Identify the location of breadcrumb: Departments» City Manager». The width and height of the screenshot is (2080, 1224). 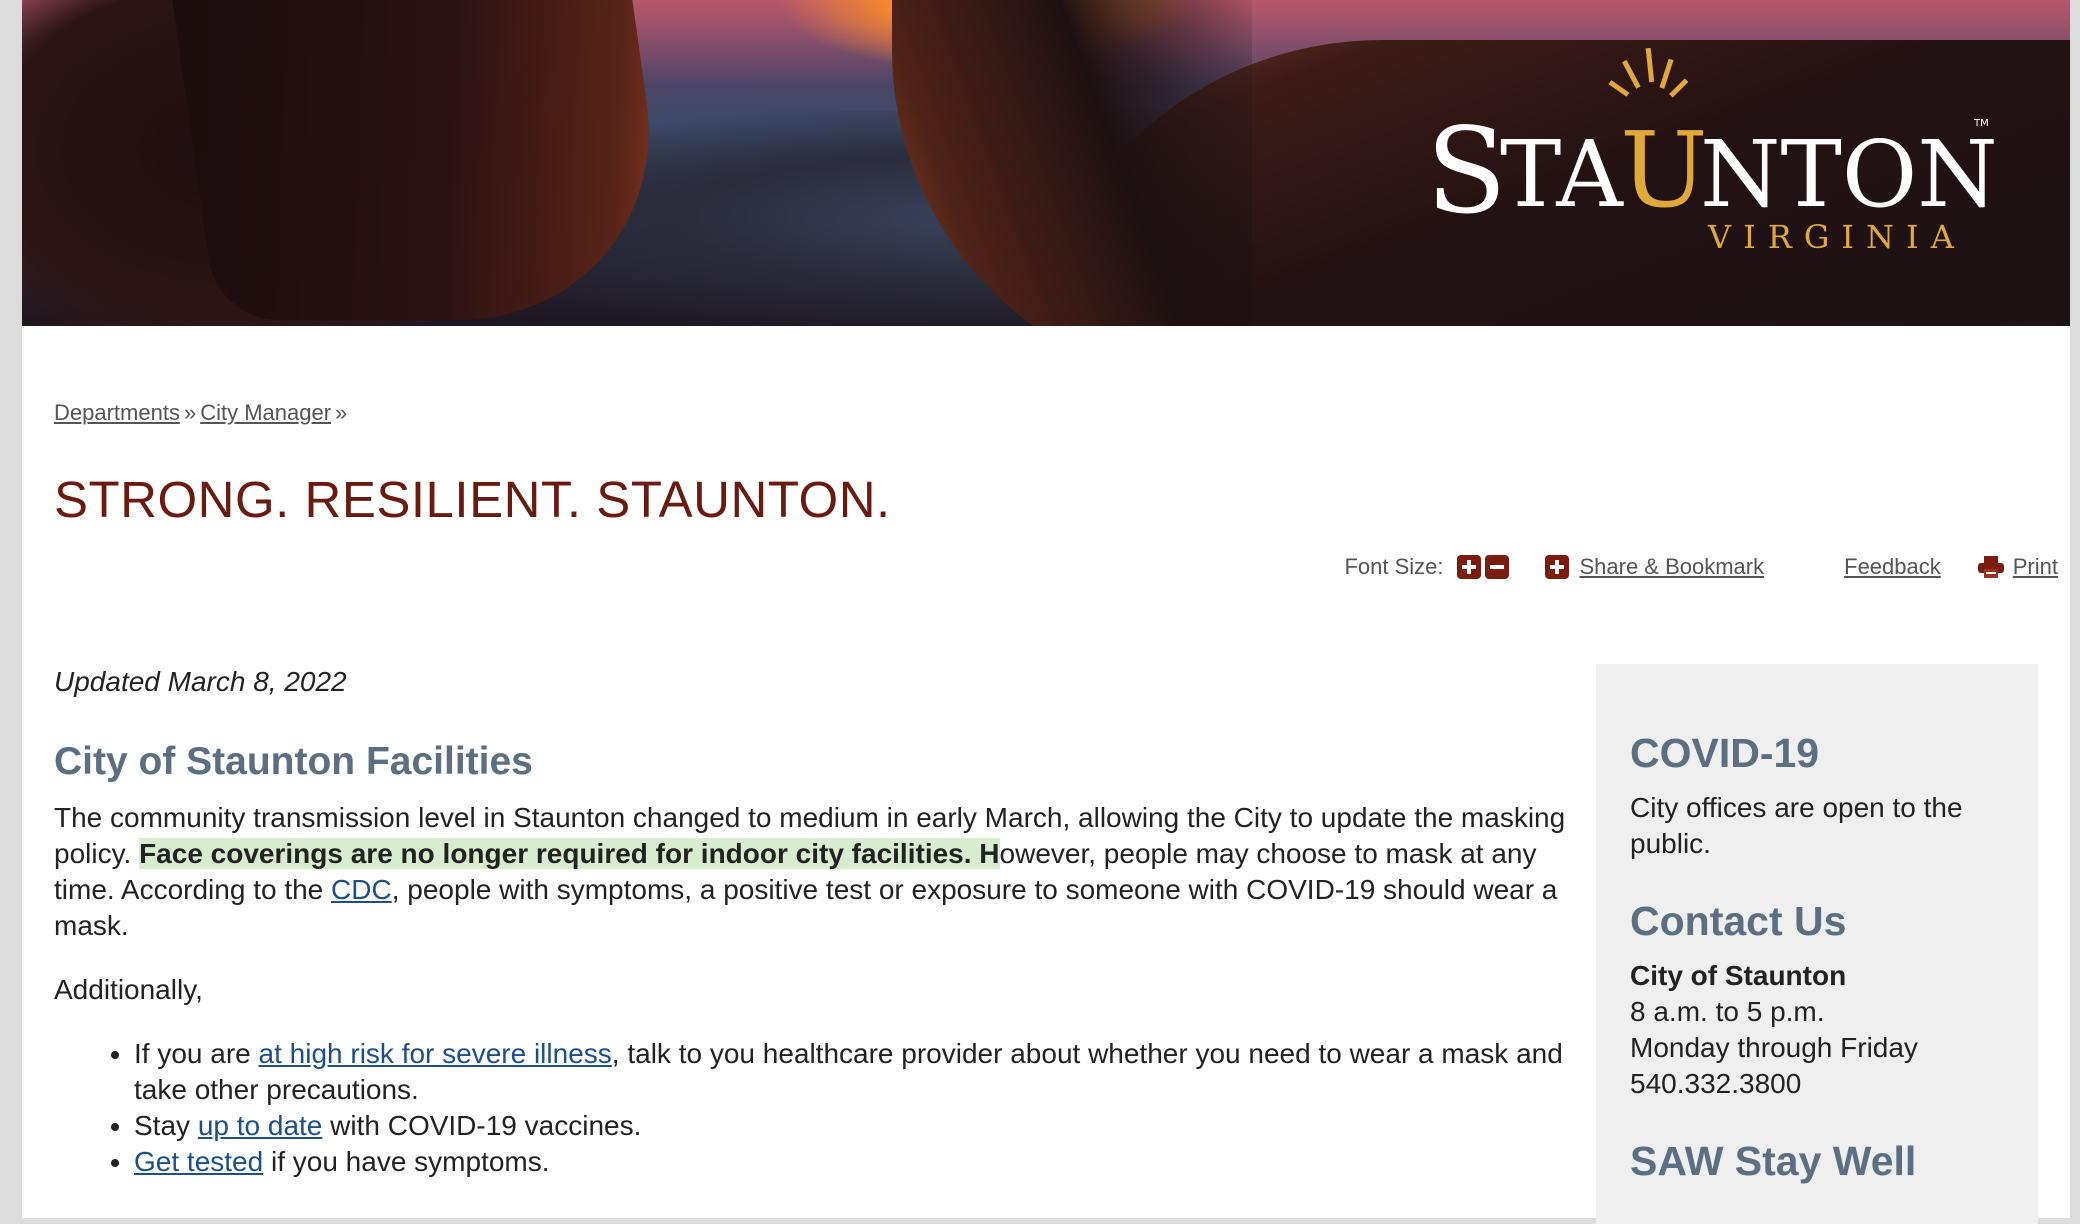
(202, 413).